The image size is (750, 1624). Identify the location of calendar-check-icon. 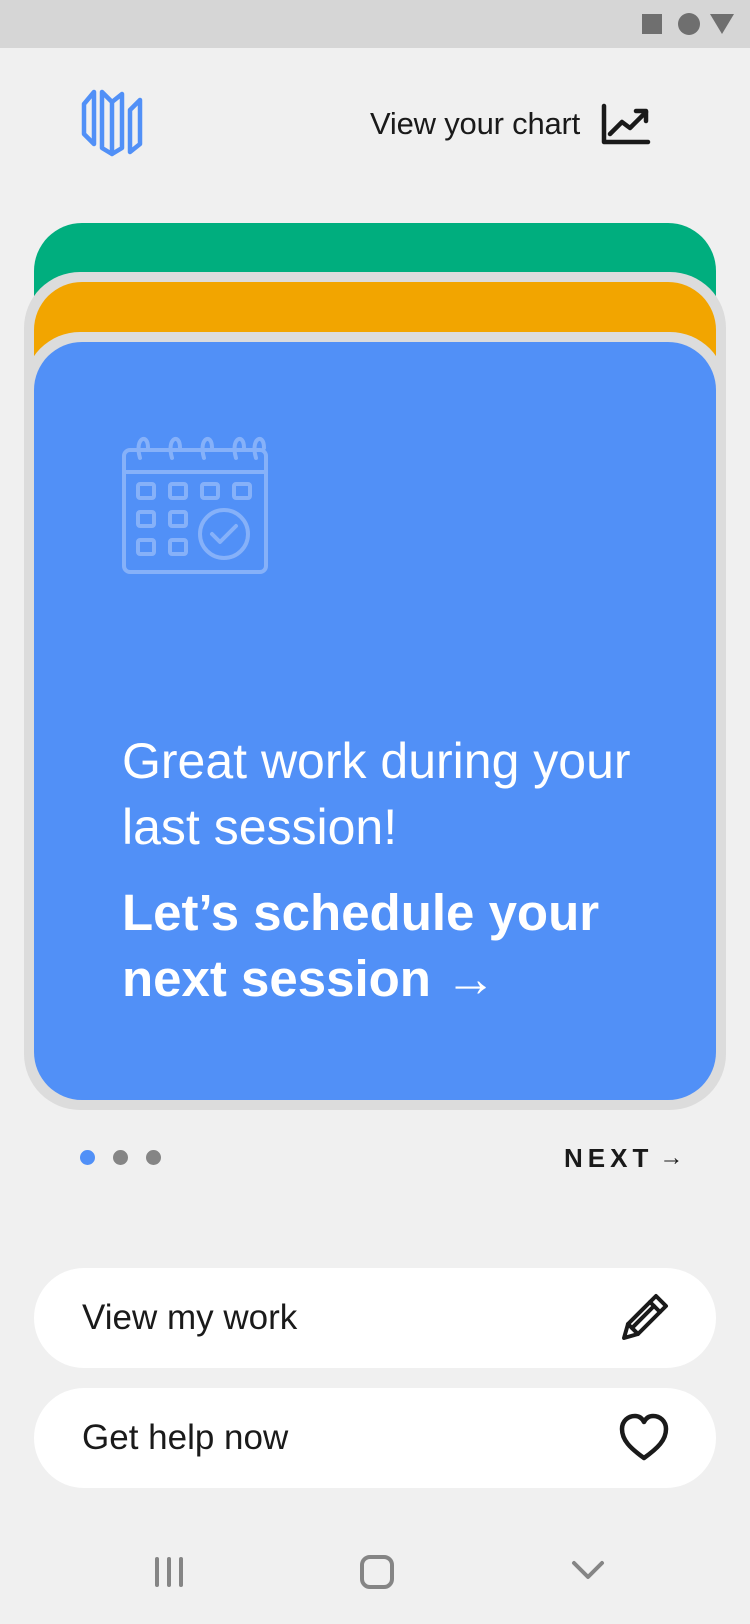
(195, 505).